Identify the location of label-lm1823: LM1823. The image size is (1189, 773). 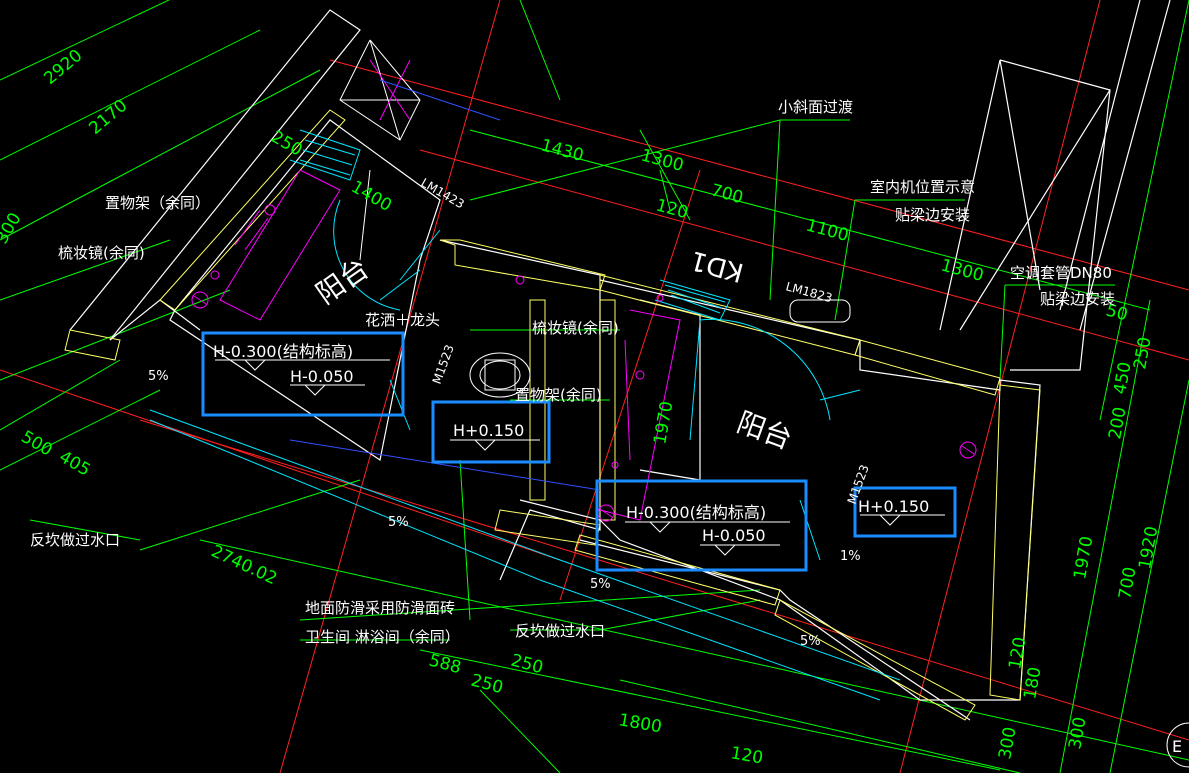
(809, 292).